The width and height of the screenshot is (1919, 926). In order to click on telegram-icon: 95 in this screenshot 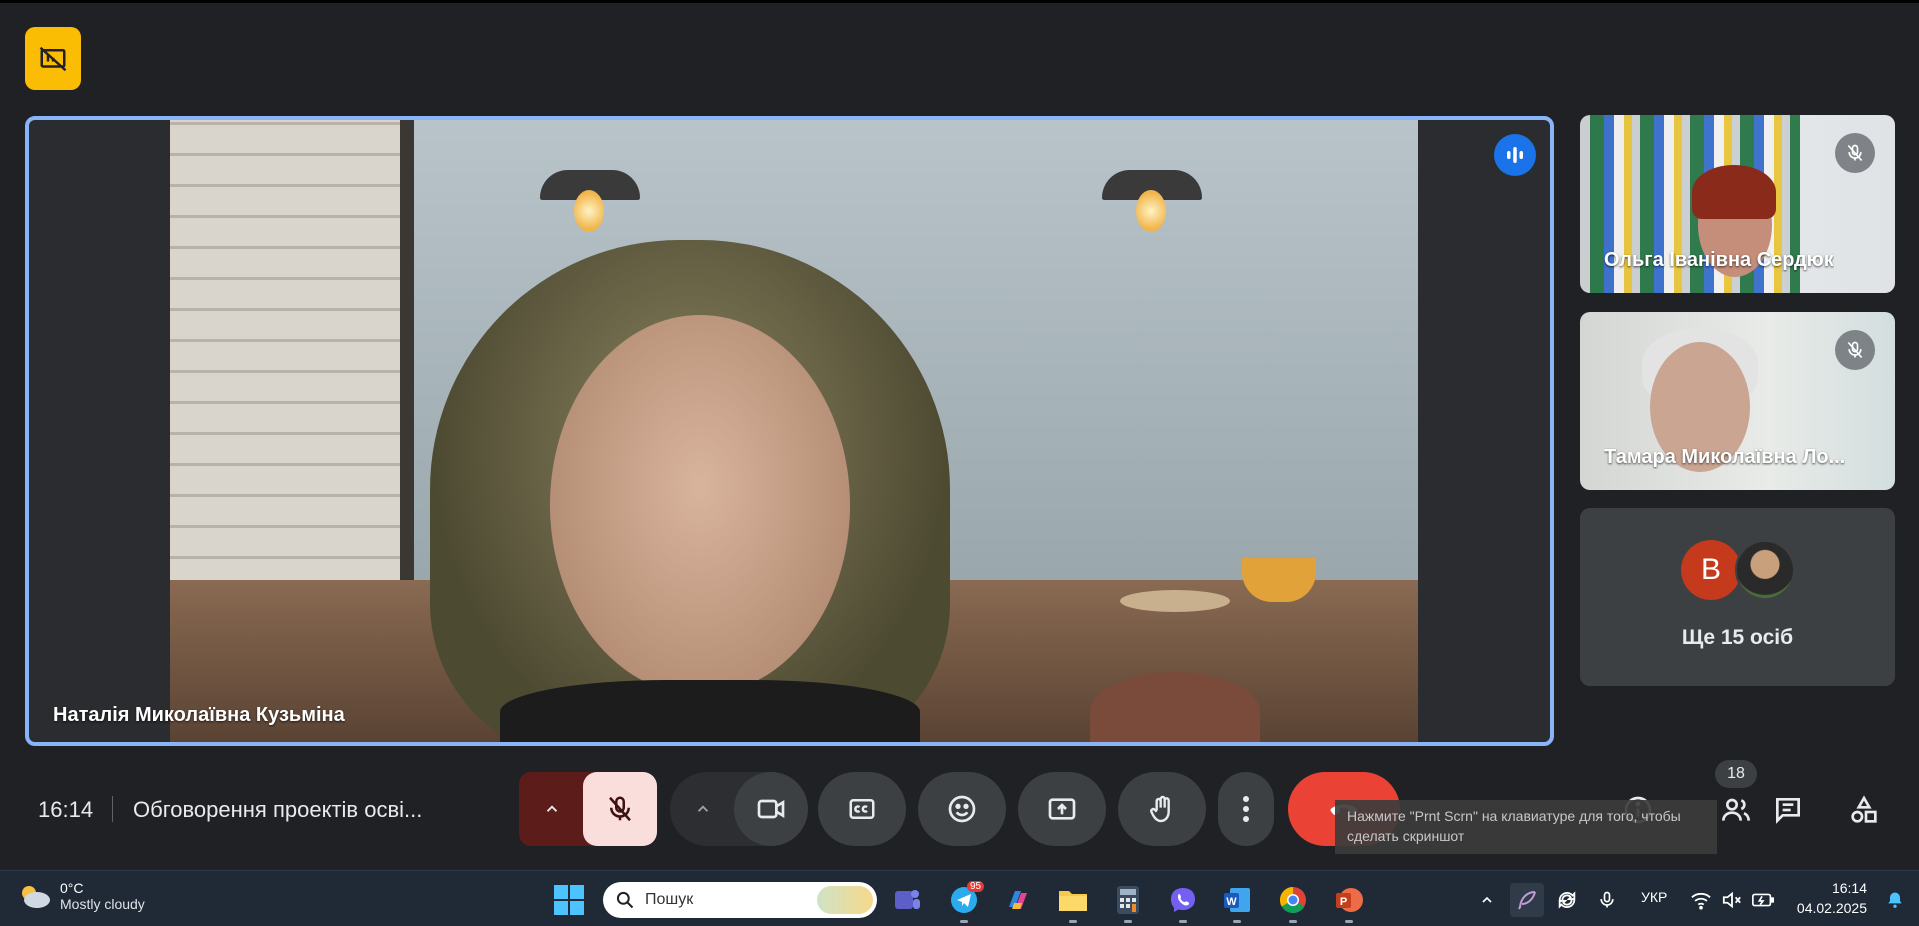, I will do `click(966, 902)`.